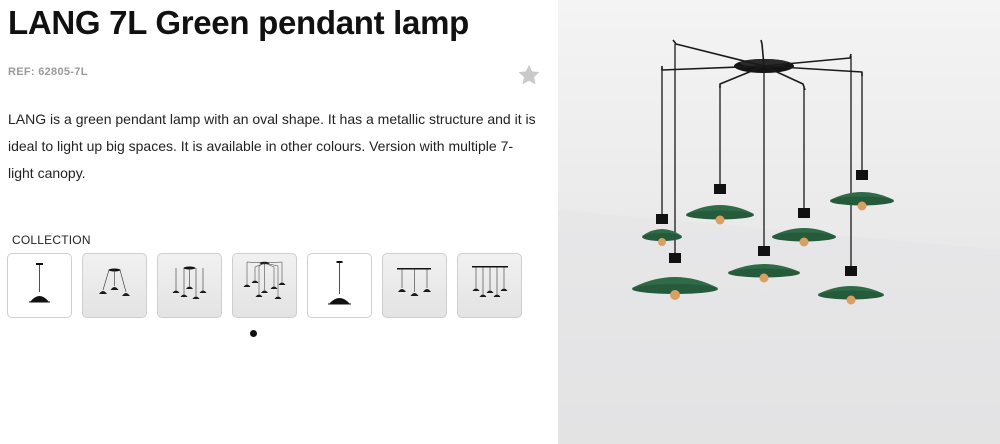  I want to click on star-icon, so click(529, 74).